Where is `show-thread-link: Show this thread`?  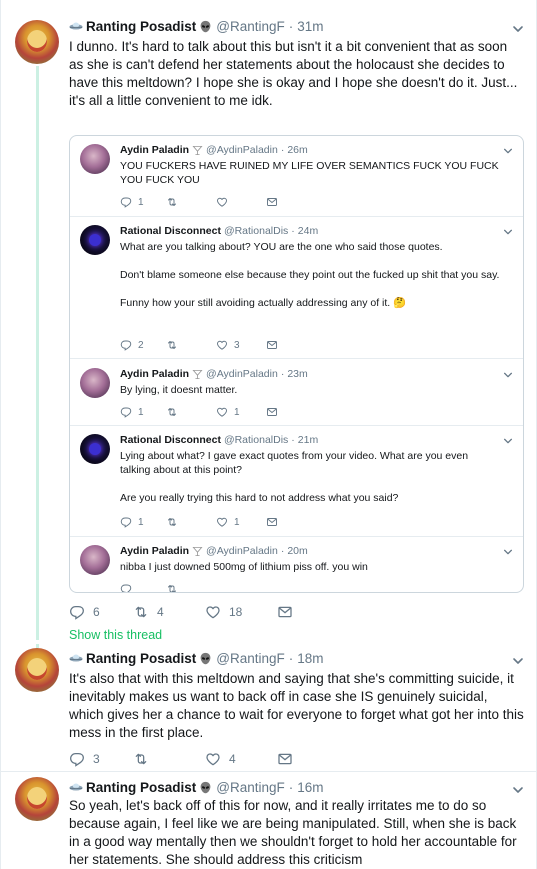 show-thread-link: Show this thread is located at coordinates (115, 635).